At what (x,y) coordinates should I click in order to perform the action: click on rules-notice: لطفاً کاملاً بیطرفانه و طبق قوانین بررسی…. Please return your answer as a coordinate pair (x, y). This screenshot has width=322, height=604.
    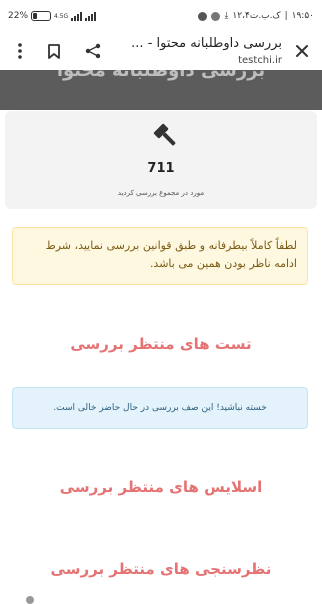
    Looking at the image, I should click on (160, 256).